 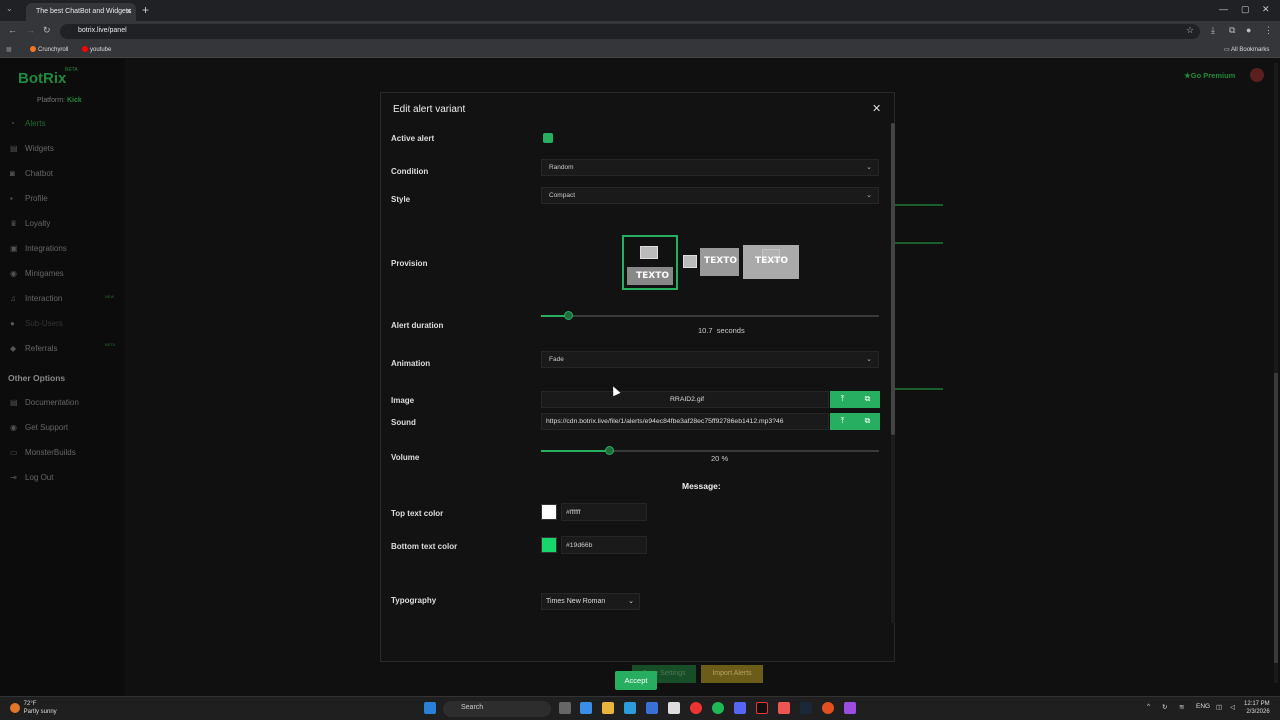 What do you see at coordinates (828, 708) in the screenshot?
I see `firefox-icon` at bounding box center [828, 708].